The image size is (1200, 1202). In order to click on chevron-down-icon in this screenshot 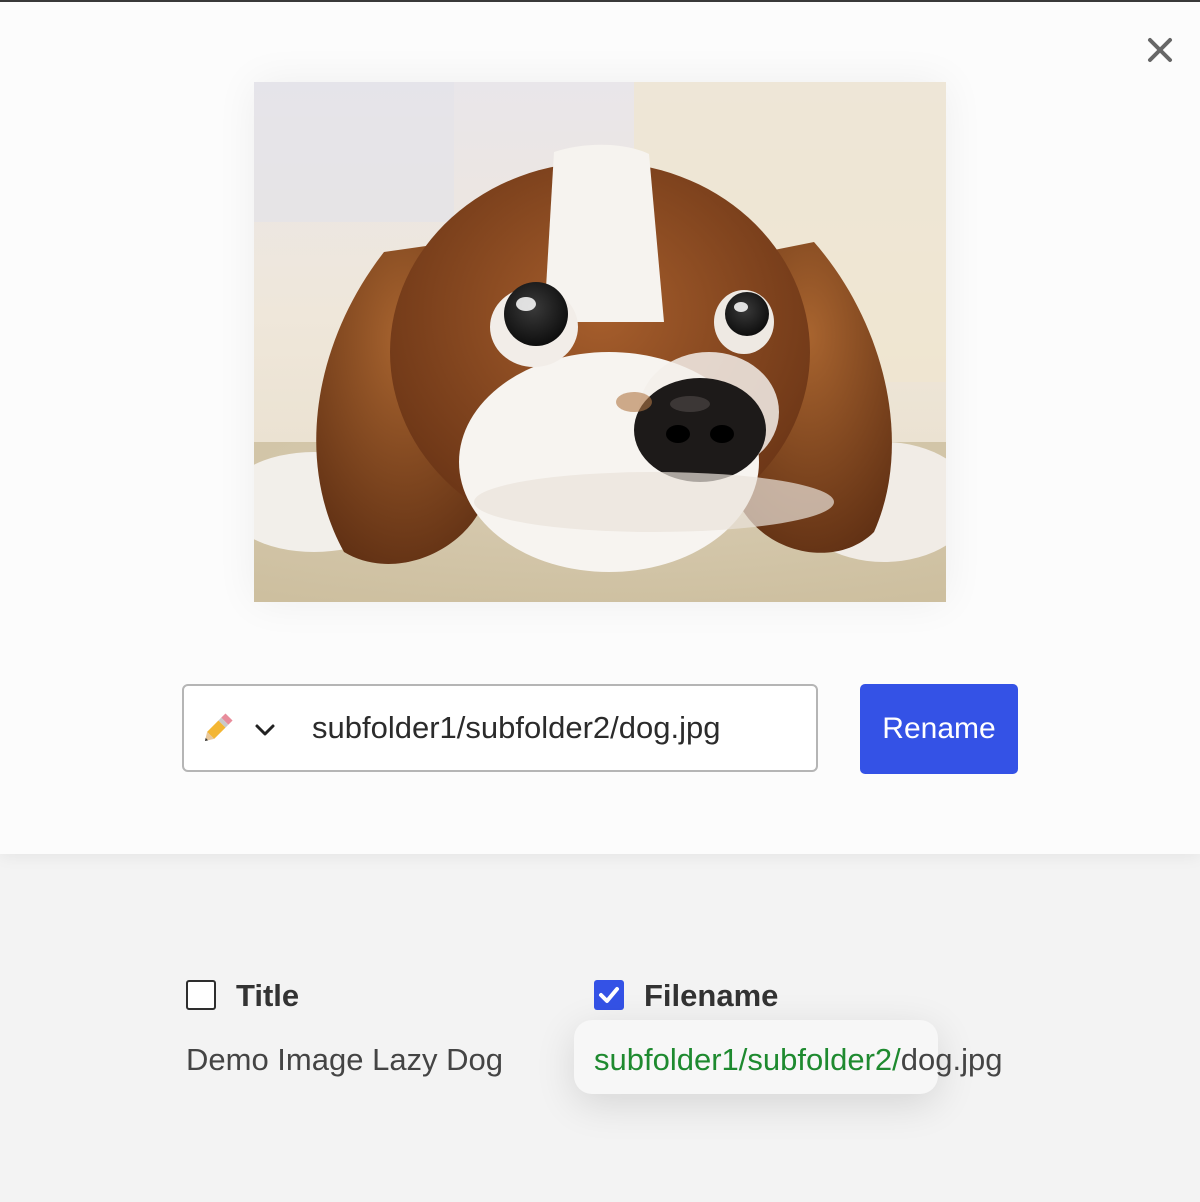, I will do `click(265, 730)`.